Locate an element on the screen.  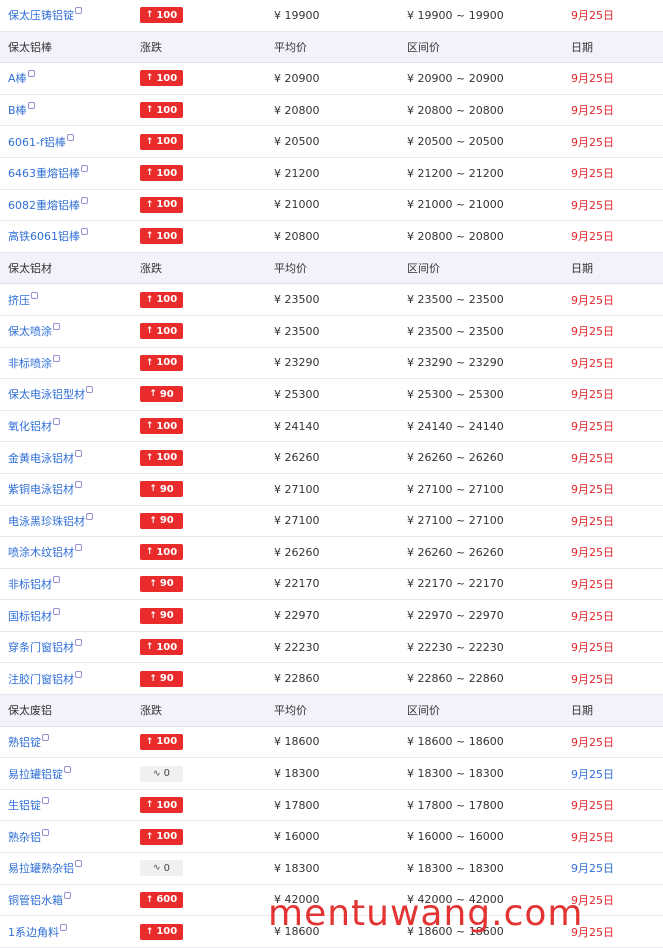
product-name: 注胶门窗铝材 is located at coordinates (41, 679).